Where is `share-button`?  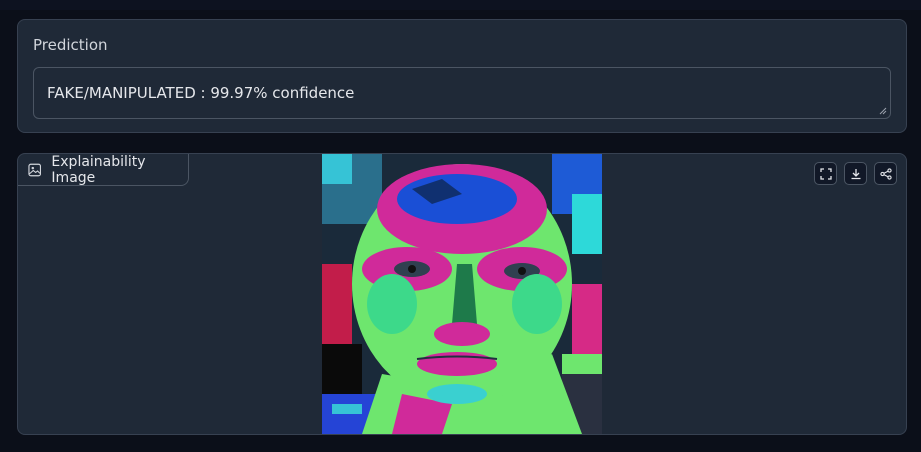 share-button is located at coordinates (885, 173).